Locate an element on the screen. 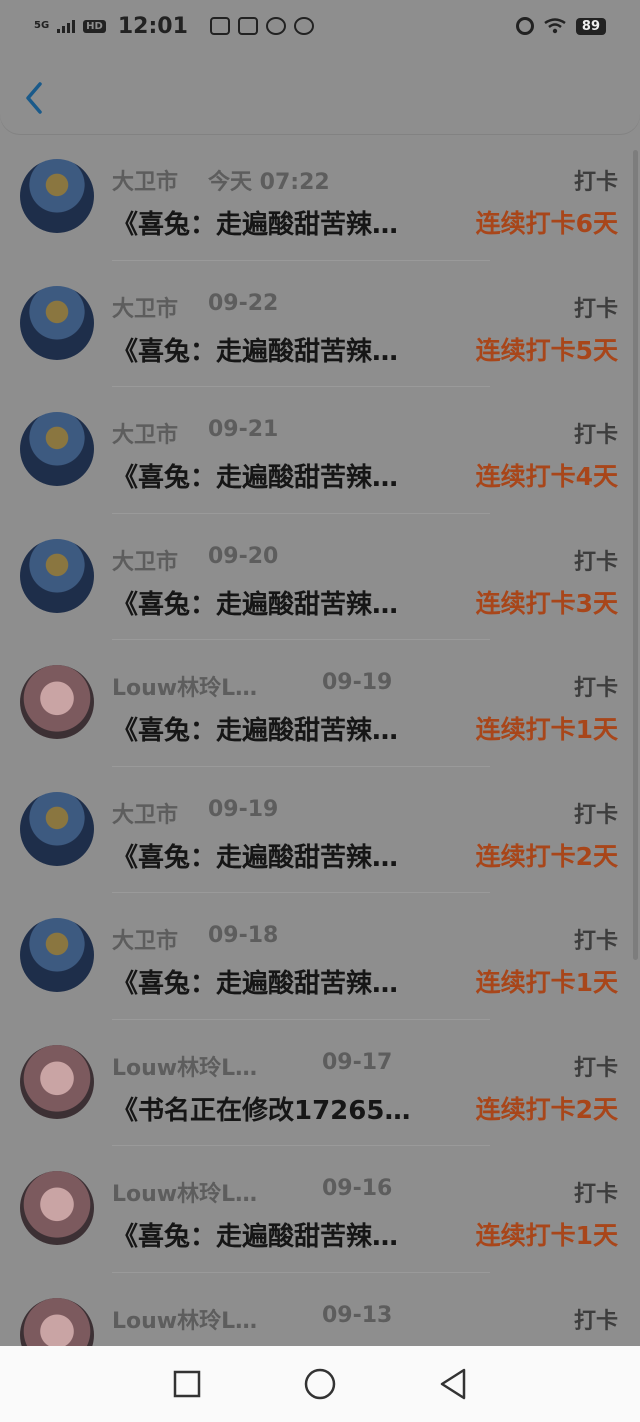 The image size is (640, 1422). status-left: 5G HD 12:01 is located at coordinates (174, 26).